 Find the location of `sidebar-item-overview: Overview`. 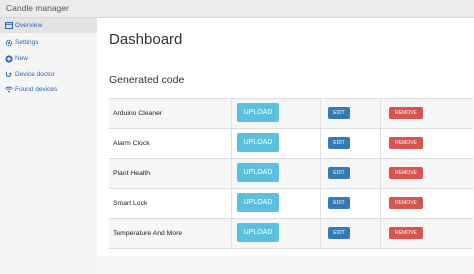

sidebar-item-overview: Overview is located at coordinates (48, 25).